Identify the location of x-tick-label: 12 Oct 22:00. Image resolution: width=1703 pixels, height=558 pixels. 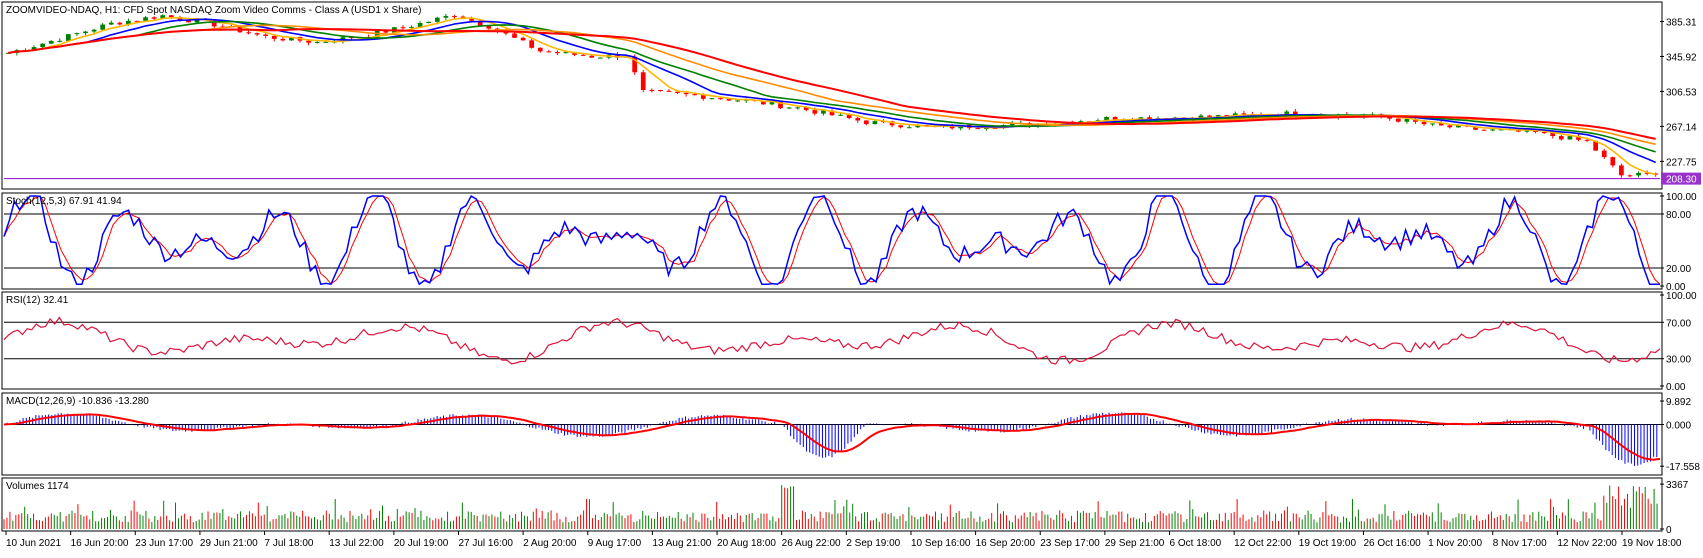
(1263, 543).